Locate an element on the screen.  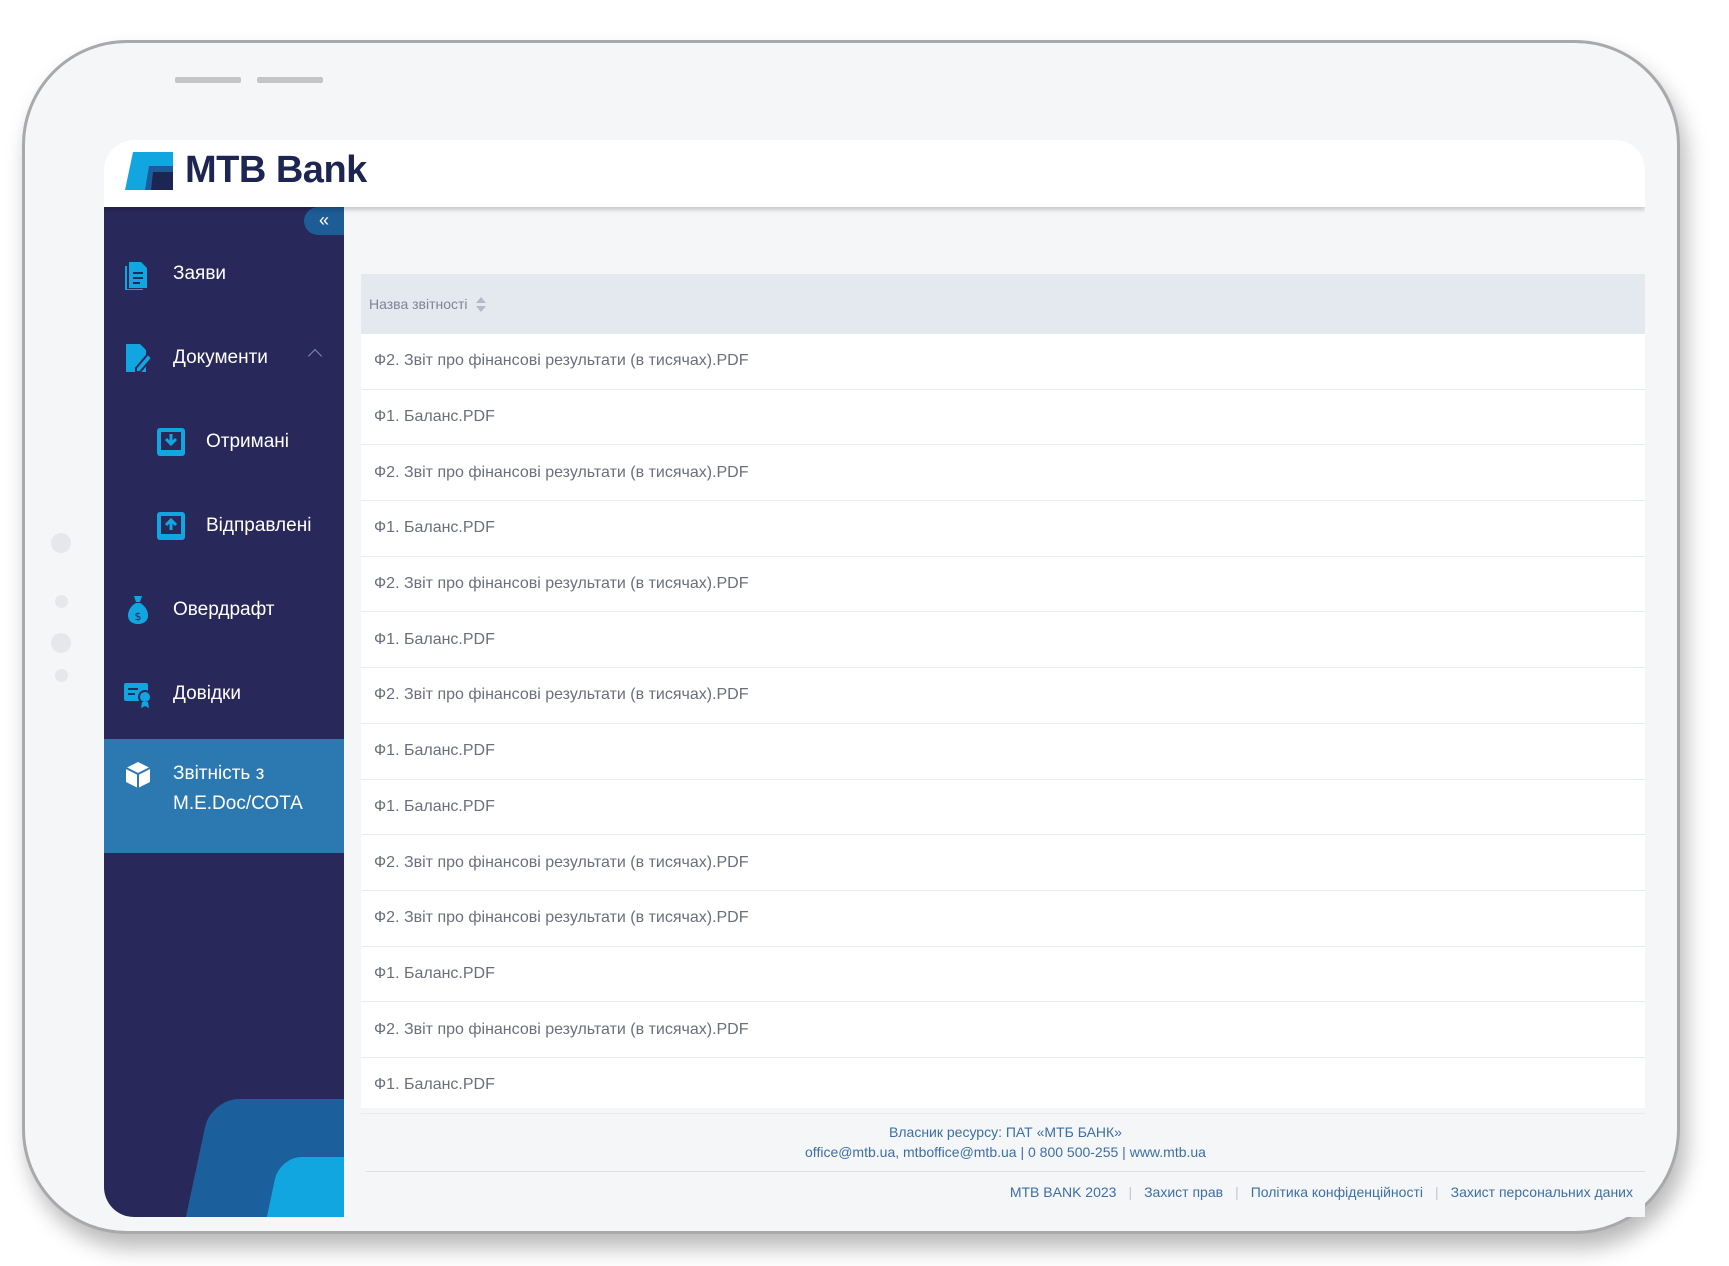
sidebar-item-label: Овердрафт is located at coordinates (224, 609).